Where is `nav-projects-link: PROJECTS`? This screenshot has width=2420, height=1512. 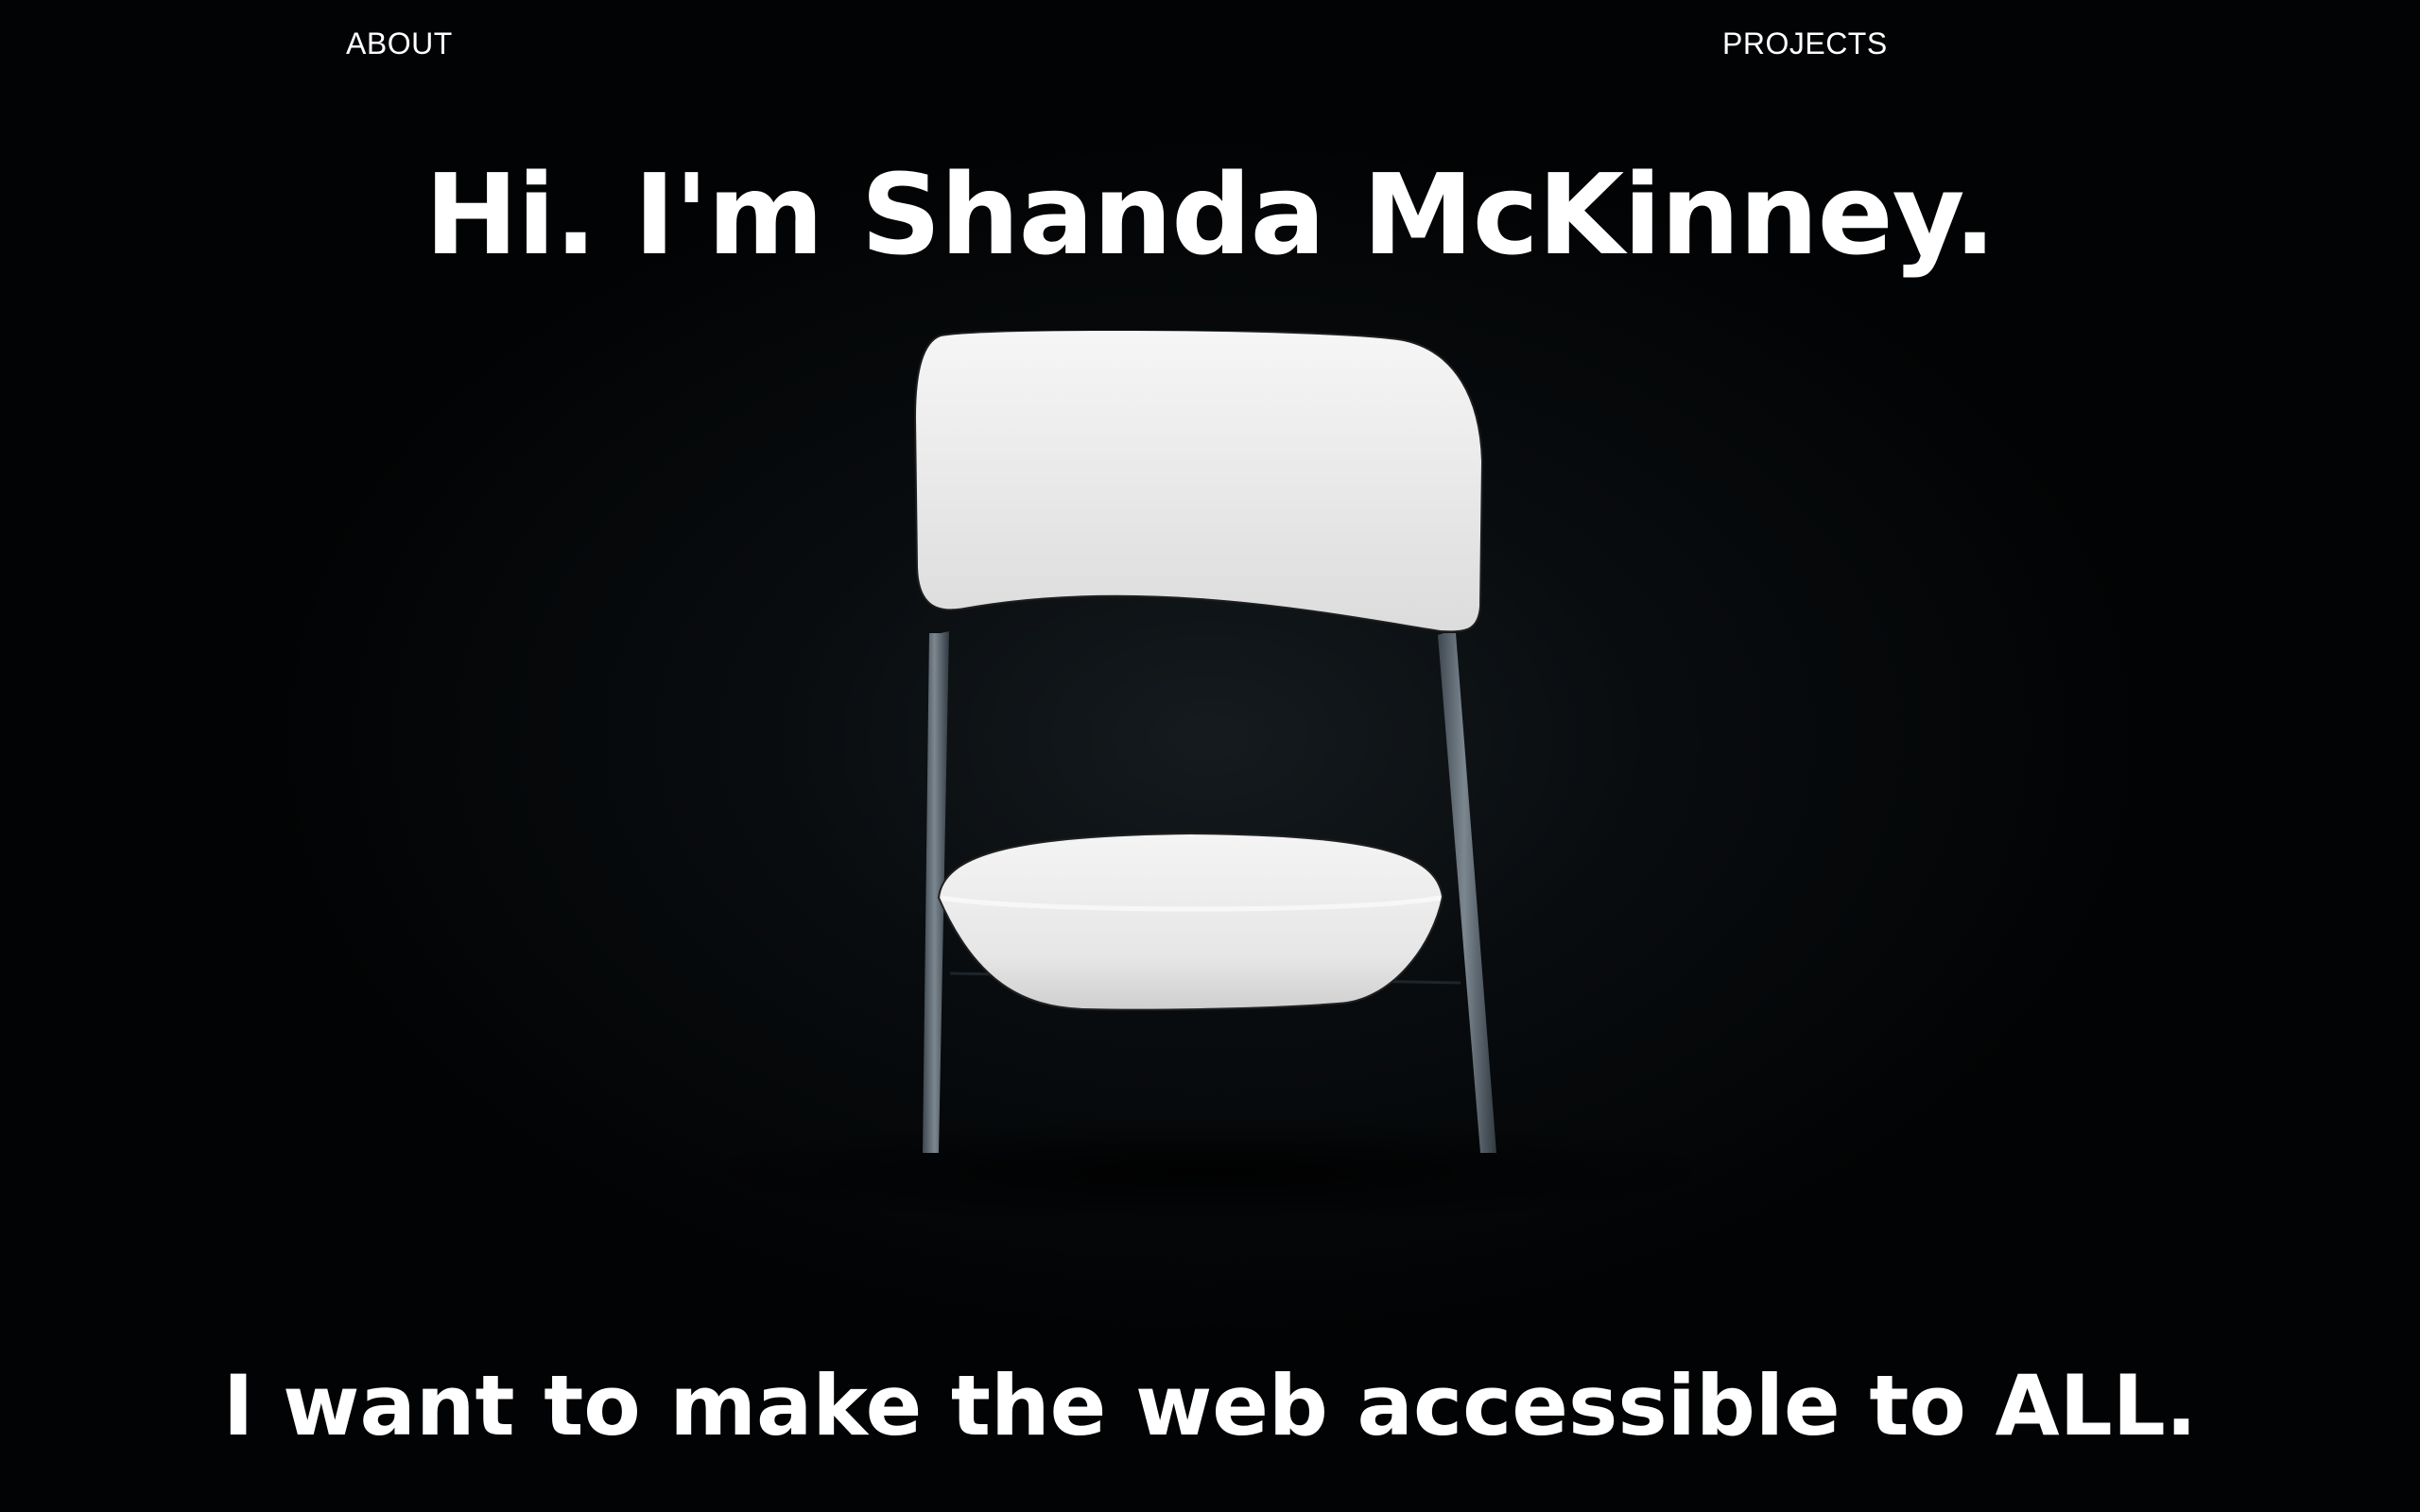 nav-projects-link: PROJECTS is located at coordinates (1805, 43).